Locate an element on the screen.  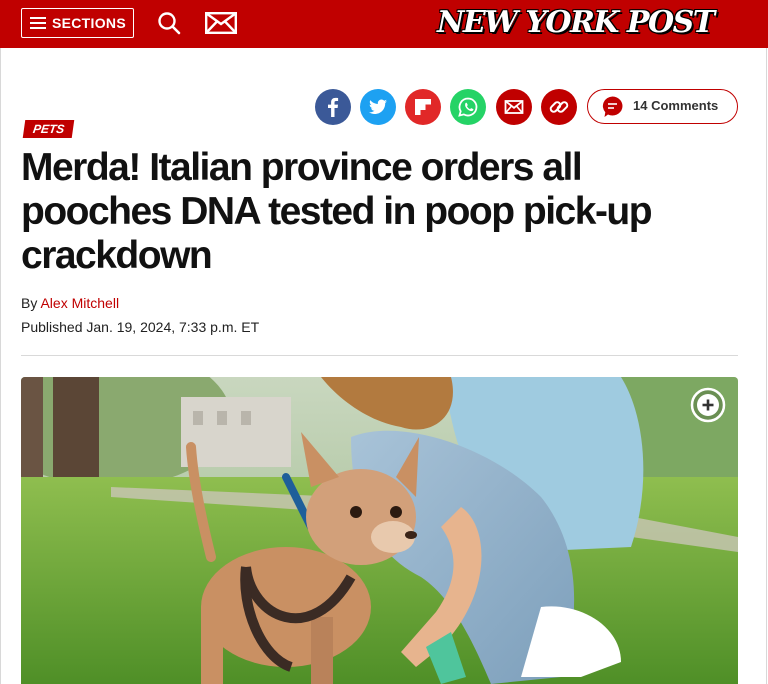
link-icon is located at coordinates (559, 107).